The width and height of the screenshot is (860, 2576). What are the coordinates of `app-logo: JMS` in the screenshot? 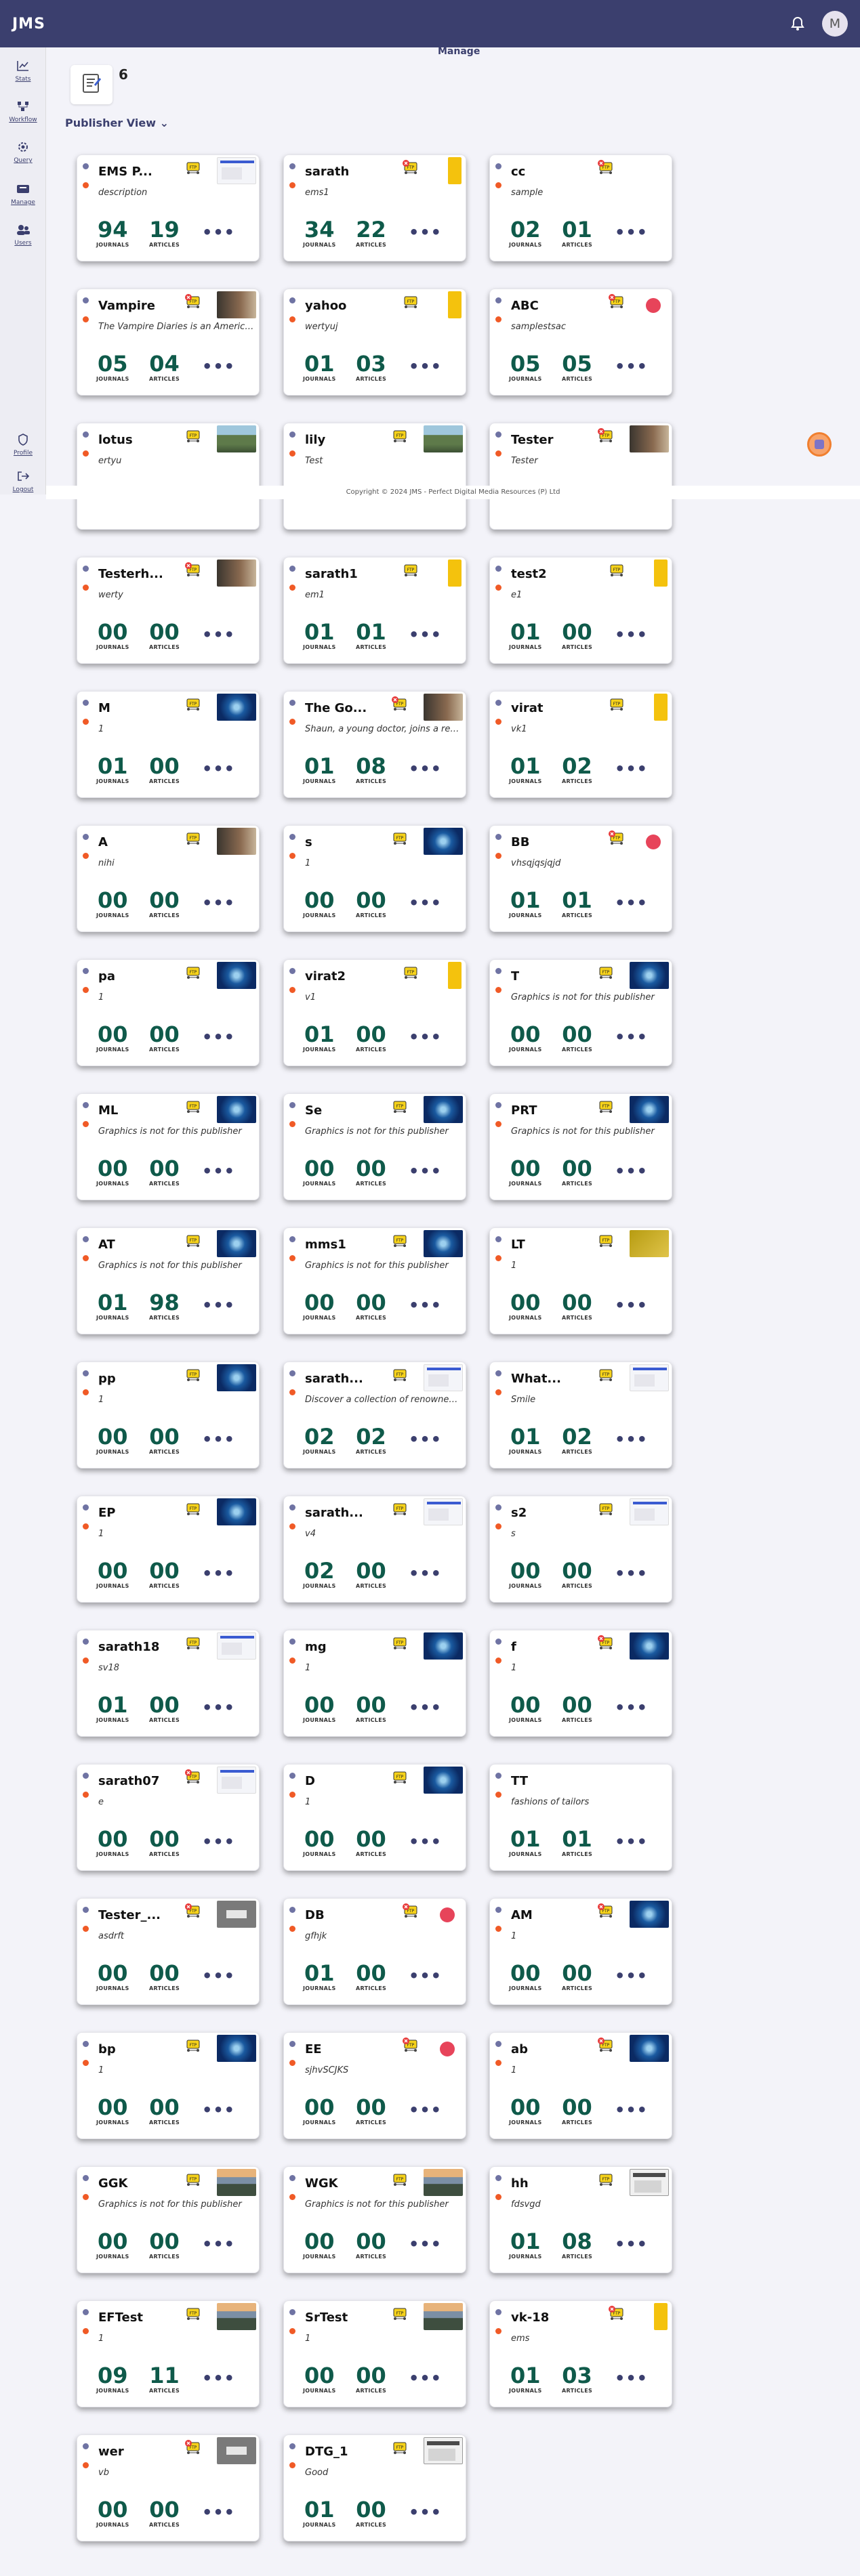 It's located at (28, 25).